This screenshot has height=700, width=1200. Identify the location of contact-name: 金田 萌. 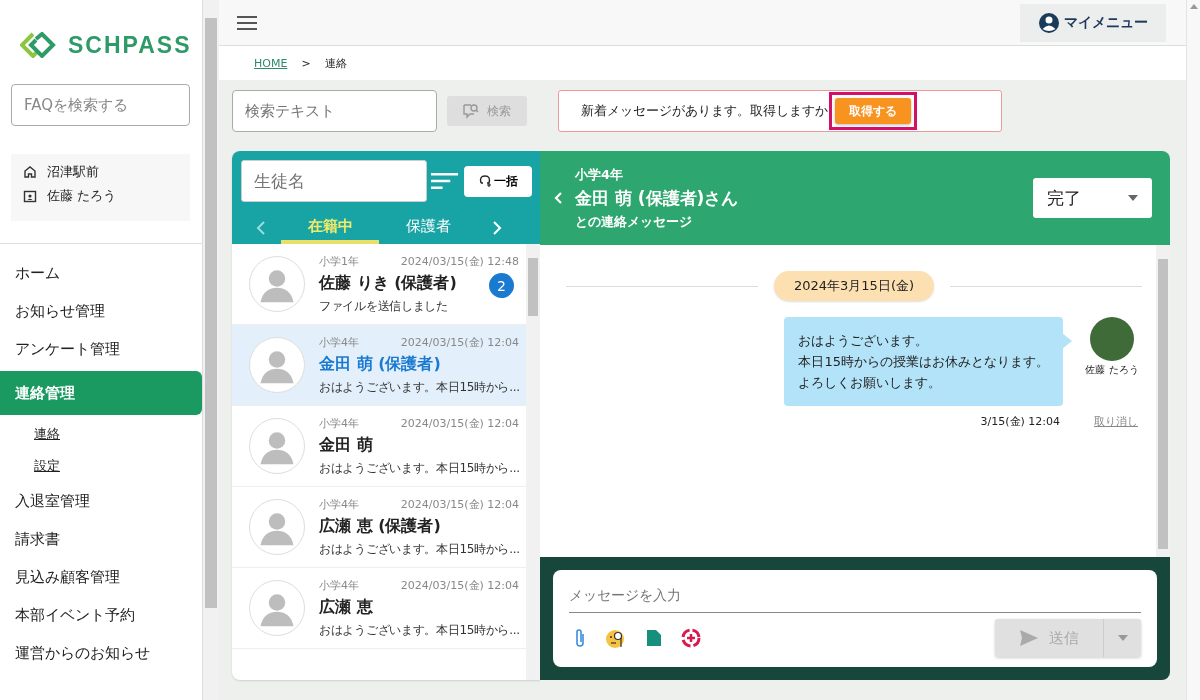
(346, 445).